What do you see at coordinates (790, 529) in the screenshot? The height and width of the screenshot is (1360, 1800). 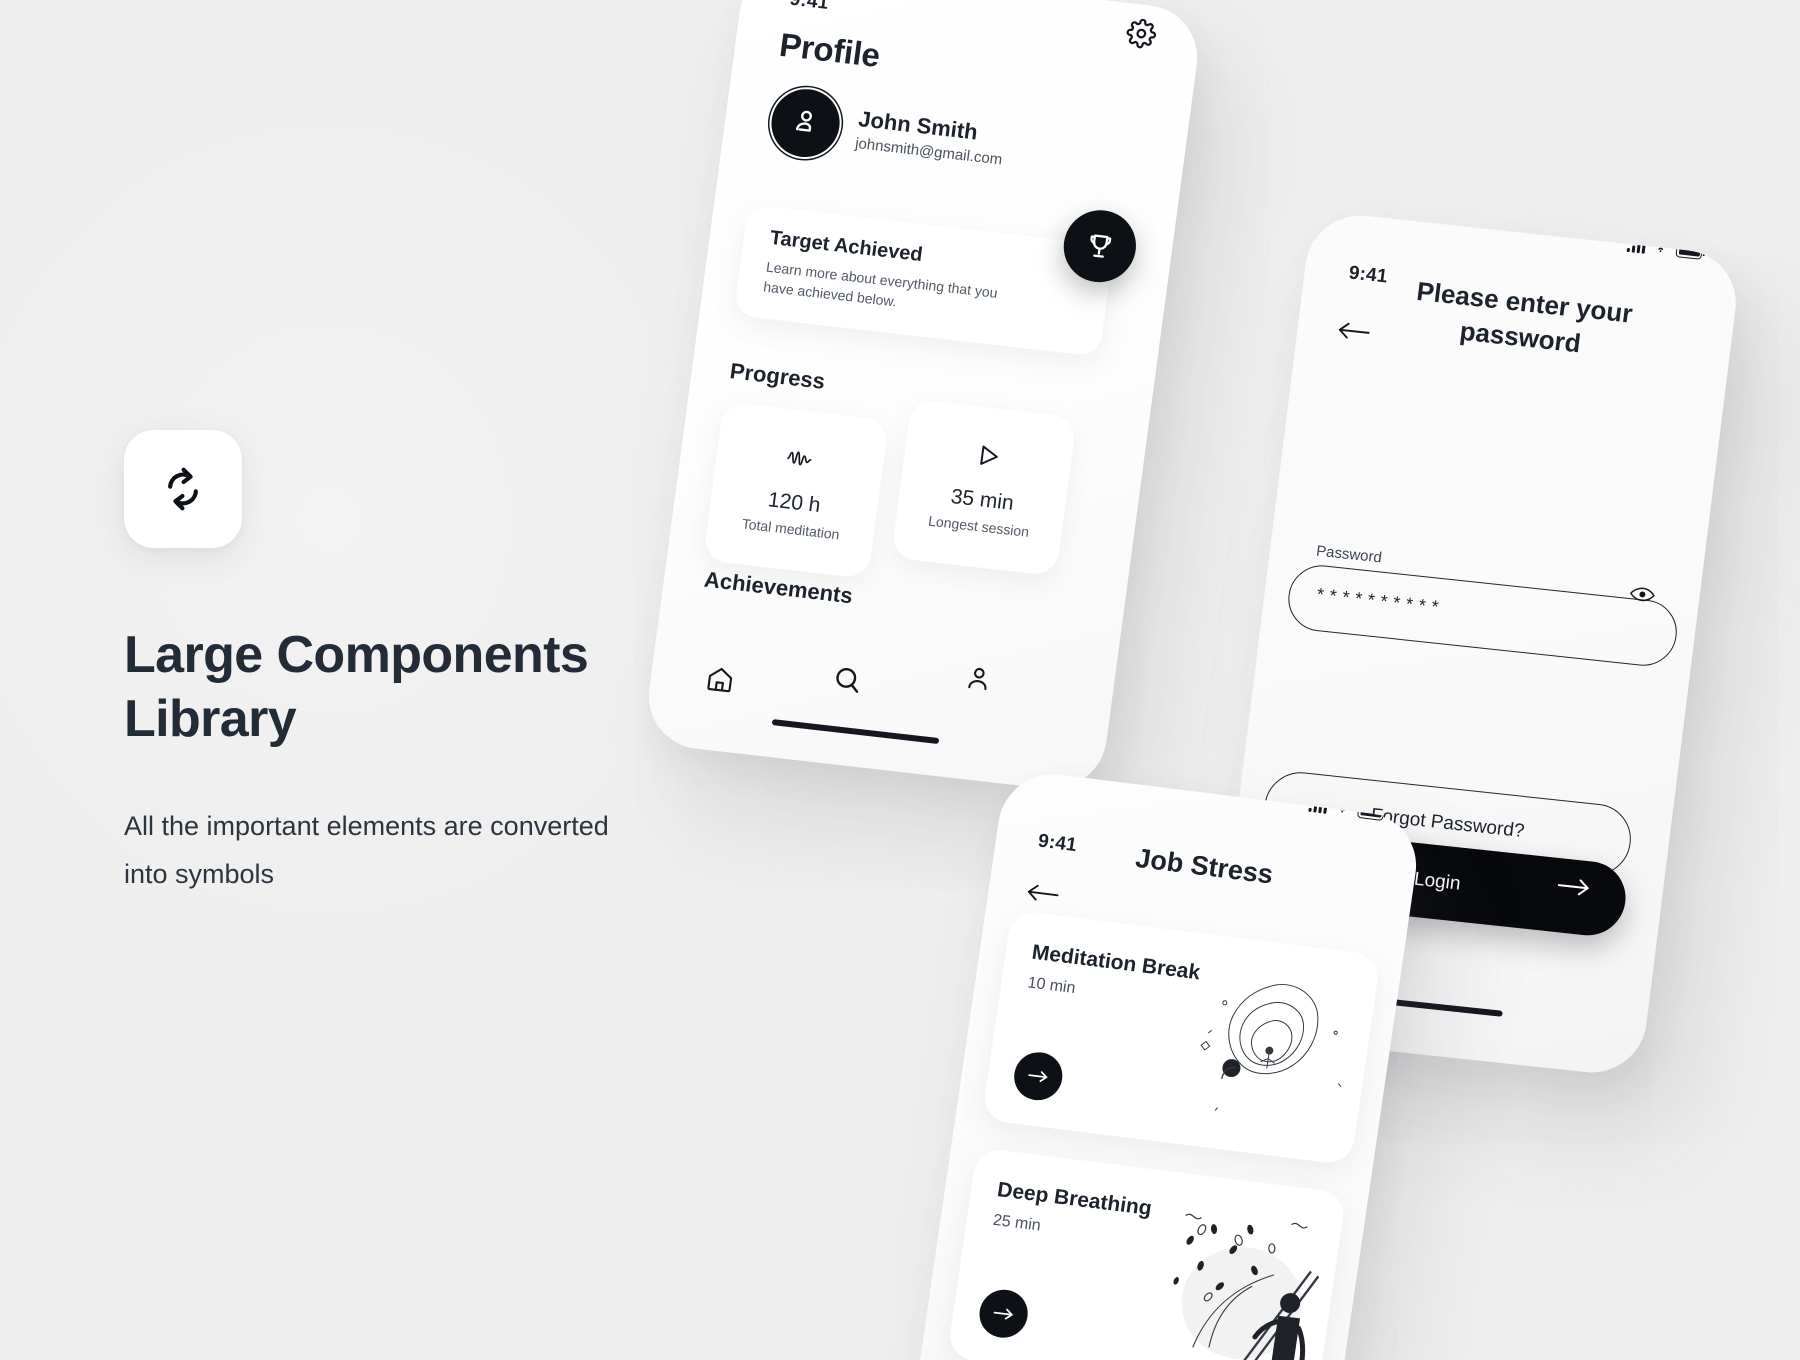 I see `stat-label: Total meditation` at bounding box center [790, 529].